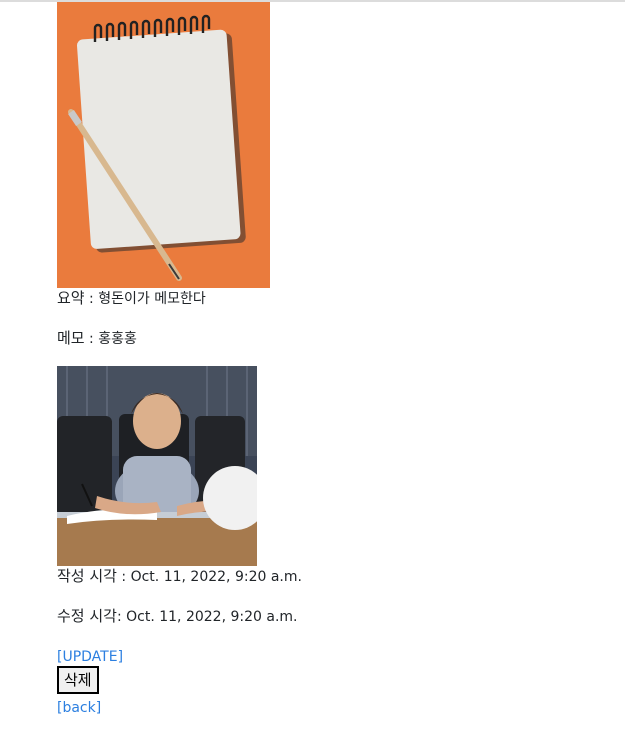 The image size is (625, 748). Describe the element at coordinates (71, 298) in the screenshot. I see `summary-label: 요약` at that location.